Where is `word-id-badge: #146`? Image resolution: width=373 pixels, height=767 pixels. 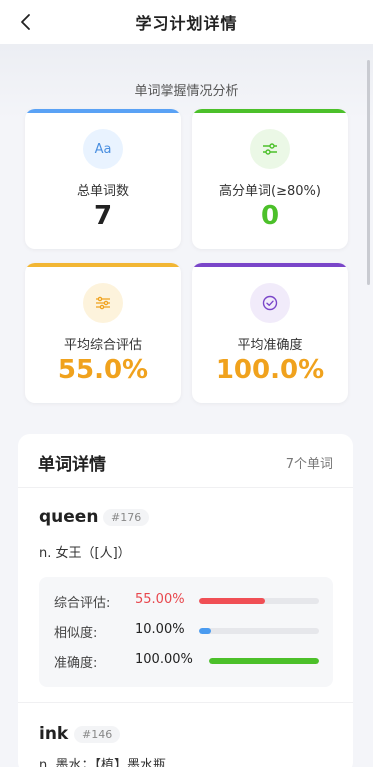 word-id-badge: #146 is located at coordinates (97, 734).